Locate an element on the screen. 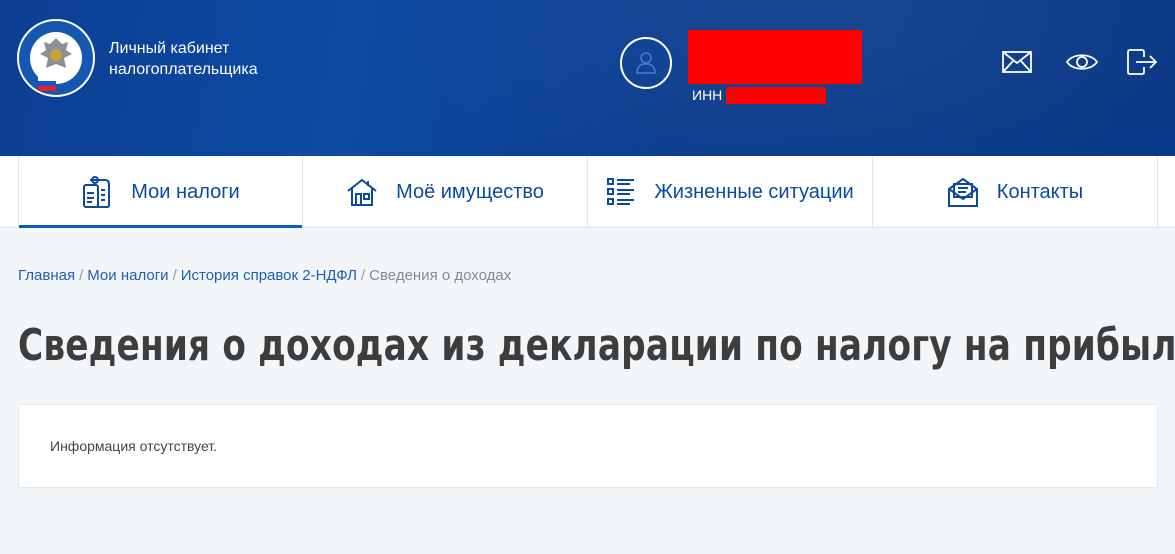 The width and height of the screenshot is (1175, 554). nav-item-contacts: Контакты is located at coordinates (1015, 192).